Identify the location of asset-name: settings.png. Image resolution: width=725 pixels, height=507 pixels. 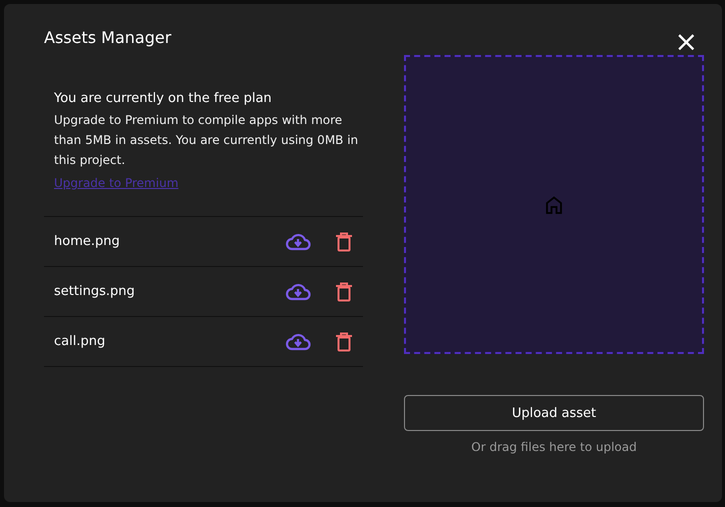
(95, 291).